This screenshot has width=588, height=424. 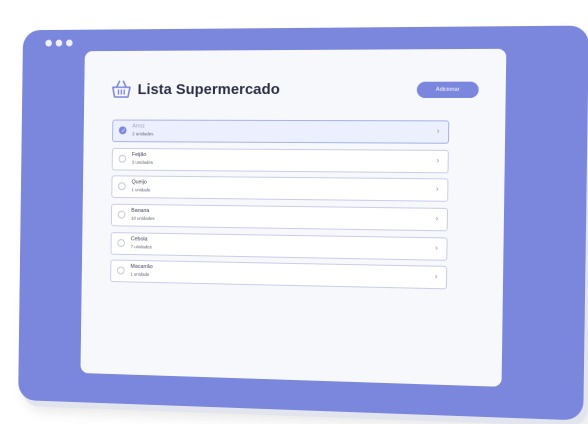 I want to click on list-item: Queijo 1 unidade ›, so click(x=280, y=189).